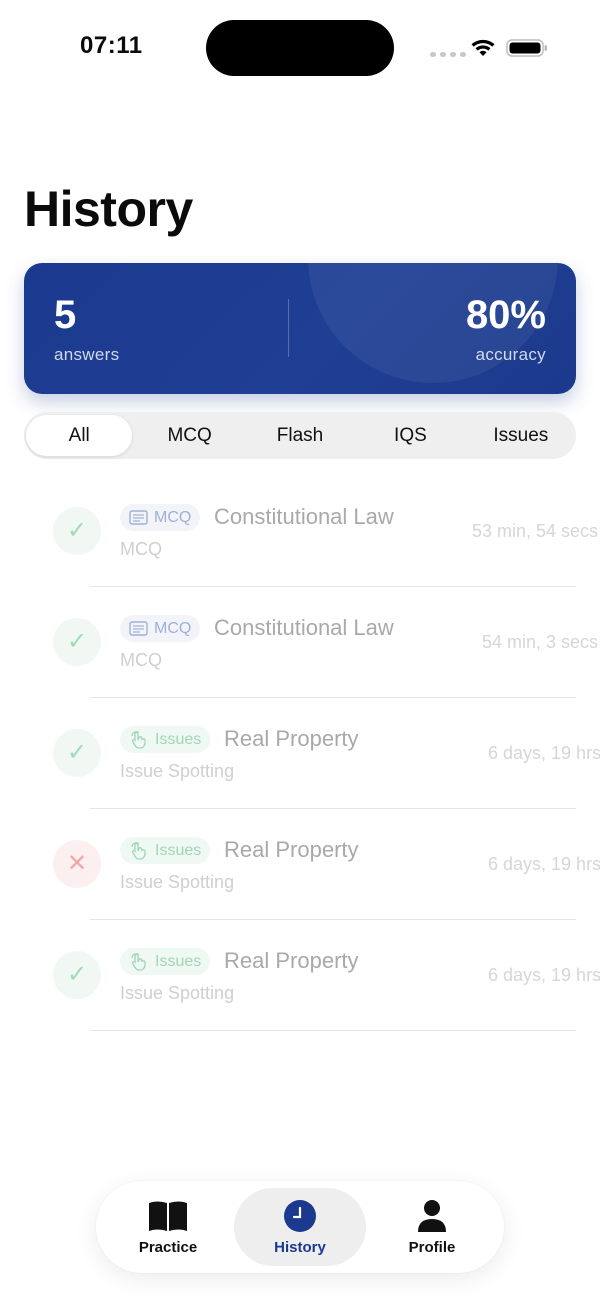 This screenshot has width=600, height=1304. What do you see at coordinates (483, 47) in the screenshot?
I see `wifi-icon` at bounding box center [483, 47].